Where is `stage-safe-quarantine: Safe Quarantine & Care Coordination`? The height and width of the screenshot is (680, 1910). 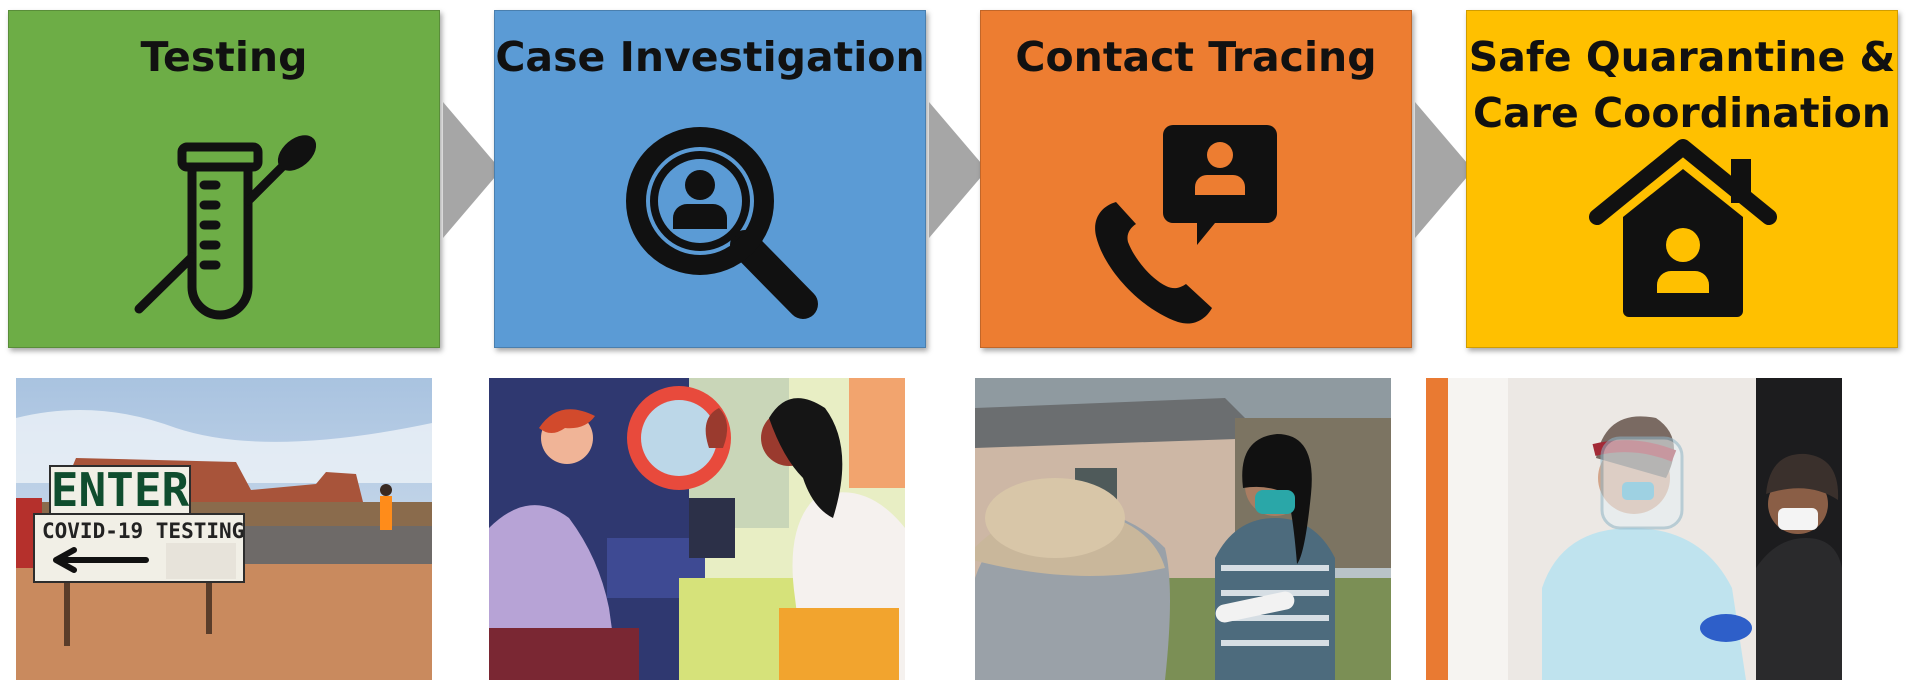
stage-safe-quarantine: Safe Quarantine & Care Coordination is located at coordinates (1682, 179).